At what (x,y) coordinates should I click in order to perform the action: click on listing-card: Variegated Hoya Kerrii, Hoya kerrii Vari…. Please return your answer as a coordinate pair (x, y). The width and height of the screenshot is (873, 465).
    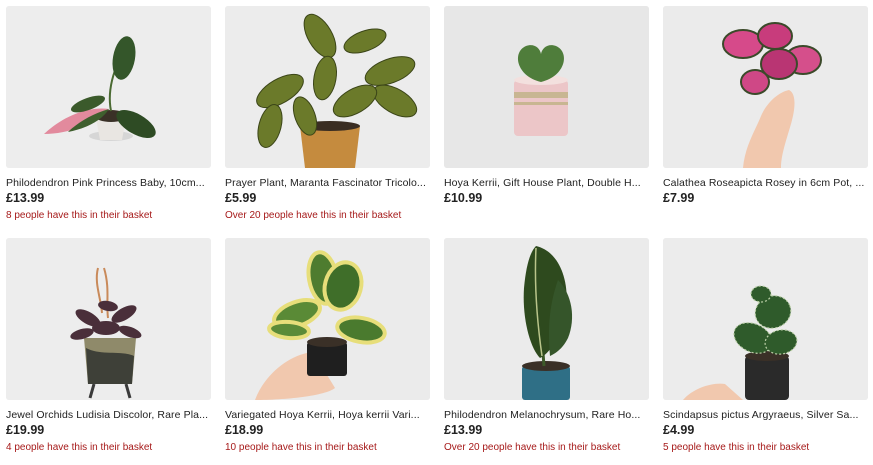
    Looking at the image, I should click on (327, 345).